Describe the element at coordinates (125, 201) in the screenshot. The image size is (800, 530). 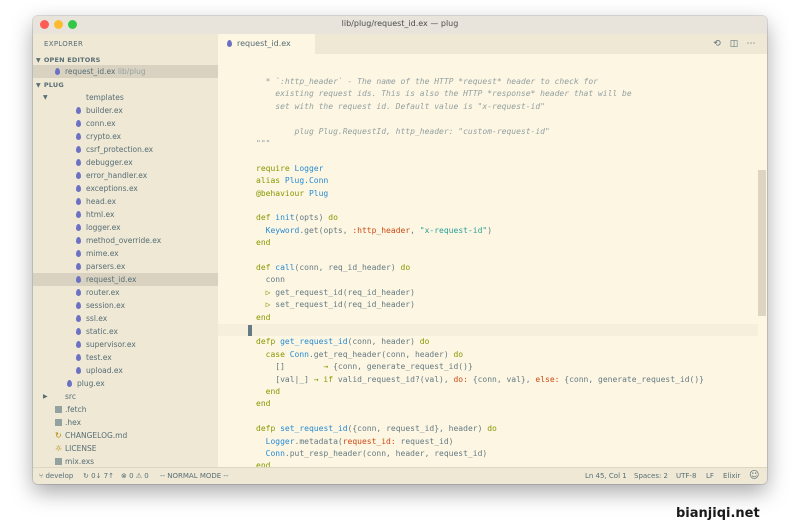
I see `file-tree-item: head.ex` at that location.